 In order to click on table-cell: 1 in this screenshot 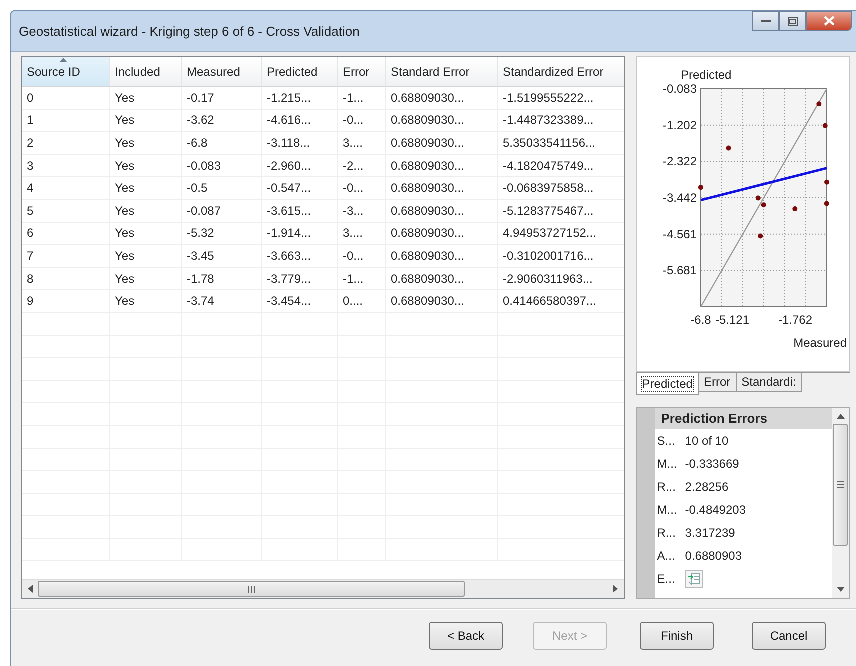, I will do `click(66, 121)`.